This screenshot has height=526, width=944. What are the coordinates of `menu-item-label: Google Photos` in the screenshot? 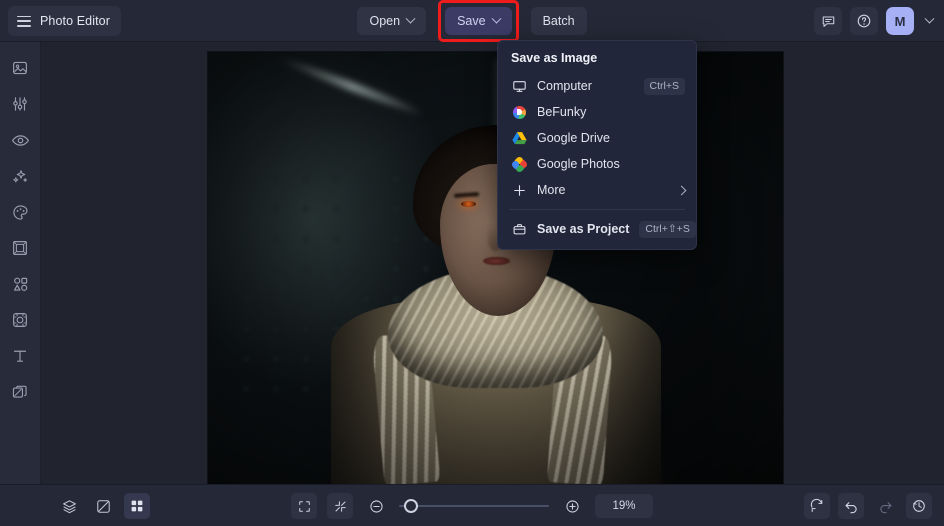 It's located at (578, 164).